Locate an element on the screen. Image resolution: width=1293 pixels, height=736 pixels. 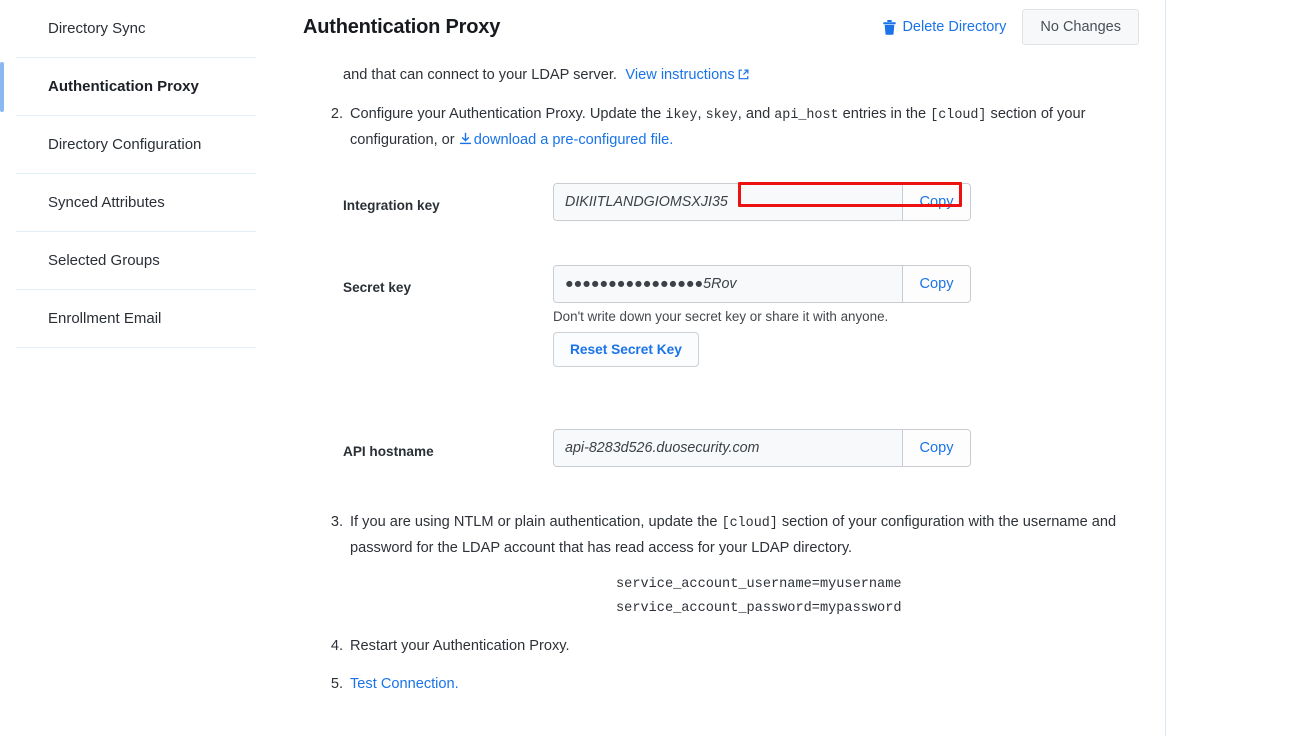
external-link-icon is located at coordinates (743, 72).